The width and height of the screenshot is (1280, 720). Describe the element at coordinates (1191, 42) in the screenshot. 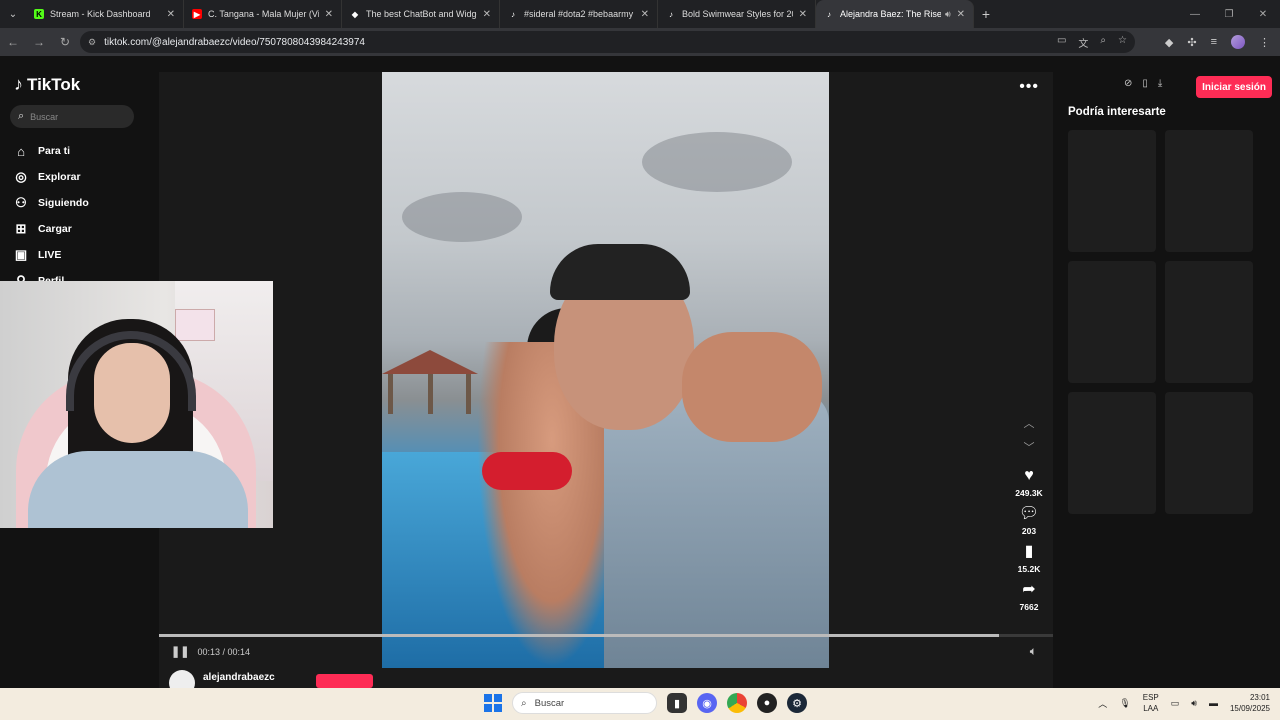

I see `puzzle-icon: ✣` at that location.